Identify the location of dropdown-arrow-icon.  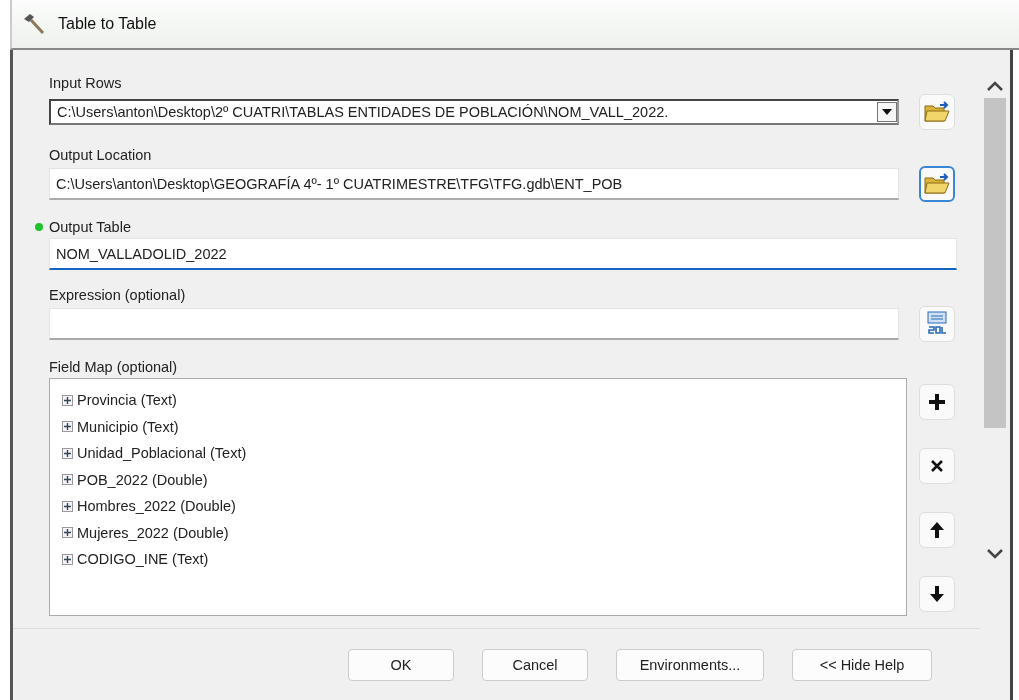
(887, 112).